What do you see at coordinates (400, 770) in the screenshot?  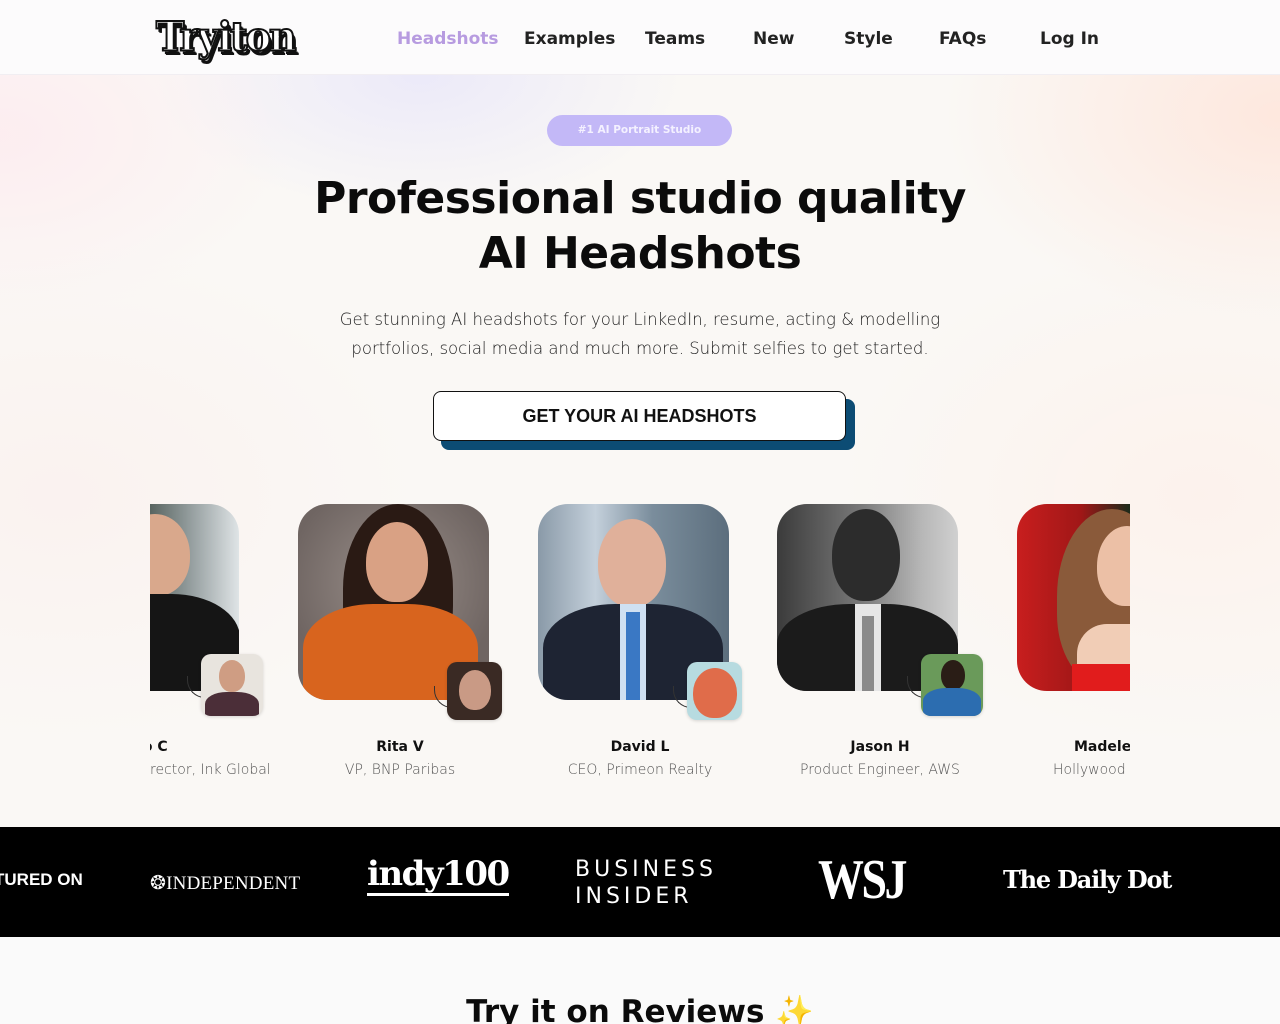 I see `person-role: VP, BNP Paribas` at bounding box center [400, 770].